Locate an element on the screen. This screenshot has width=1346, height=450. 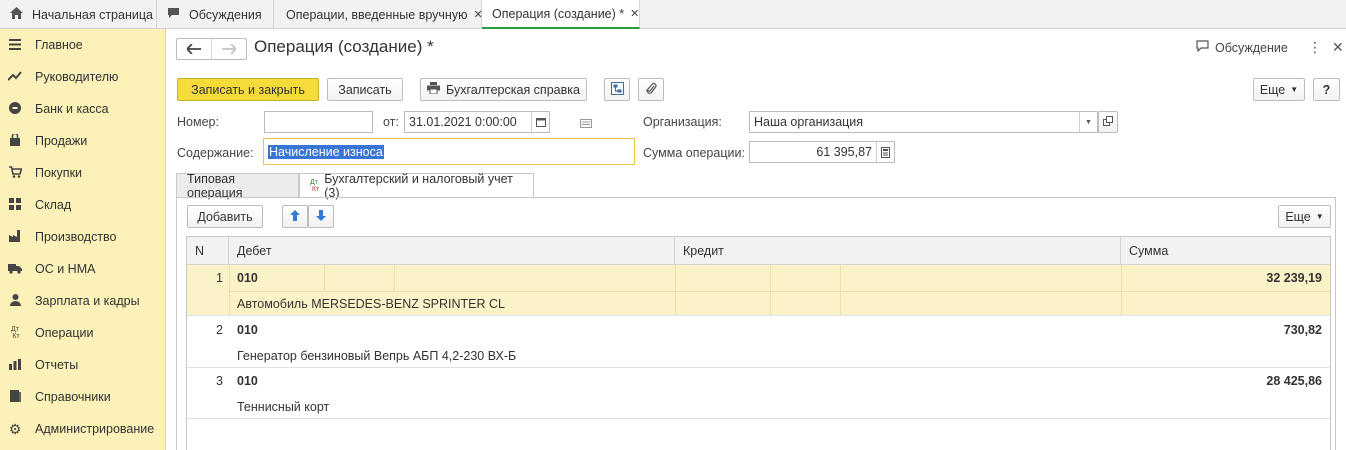
tab-manual-operations: Операции, введенные вручную ✕ is located at coordinates (378, 14).